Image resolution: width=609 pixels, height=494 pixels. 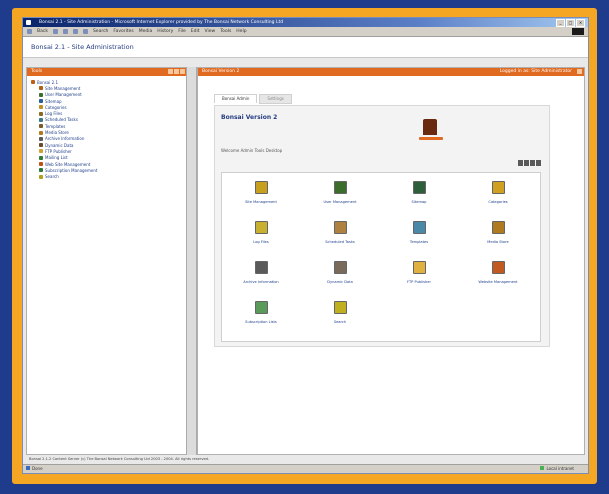 What do you see at coordinates (210, 31) in the screenshot?
I see `menu-view: View` at bounding box center [210, 31].